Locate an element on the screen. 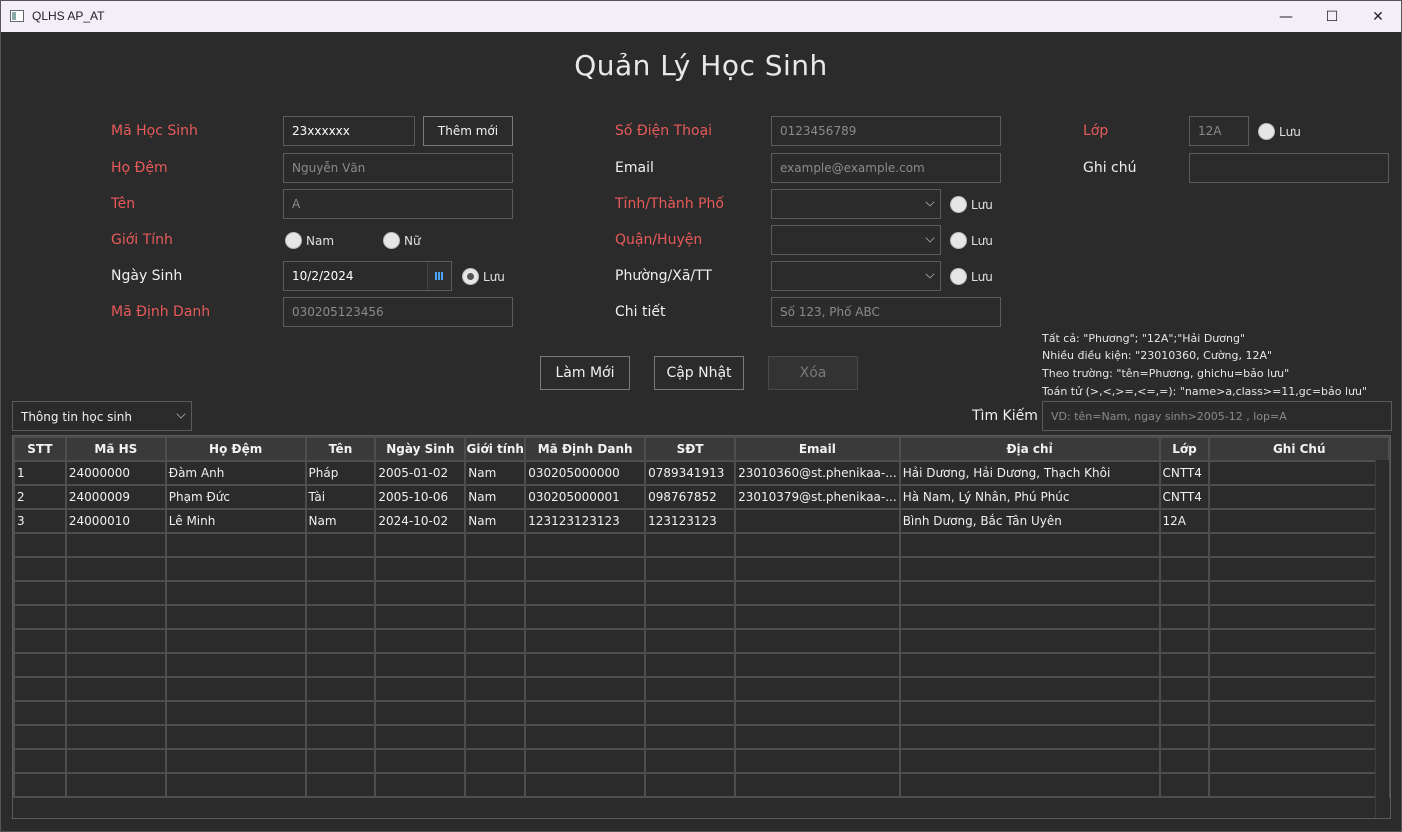  column-header: Họ Đệm is located at coordinates (235, 449).